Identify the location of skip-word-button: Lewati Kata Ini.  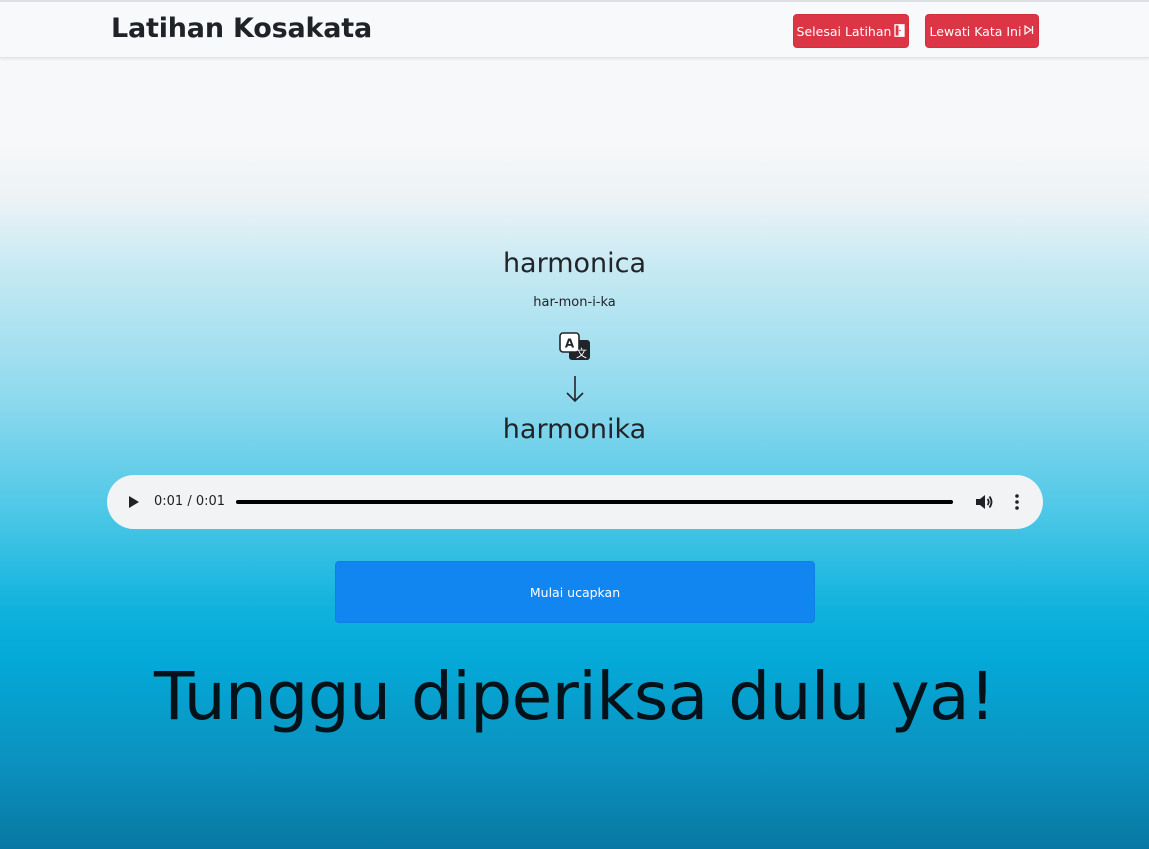
(982, 31).